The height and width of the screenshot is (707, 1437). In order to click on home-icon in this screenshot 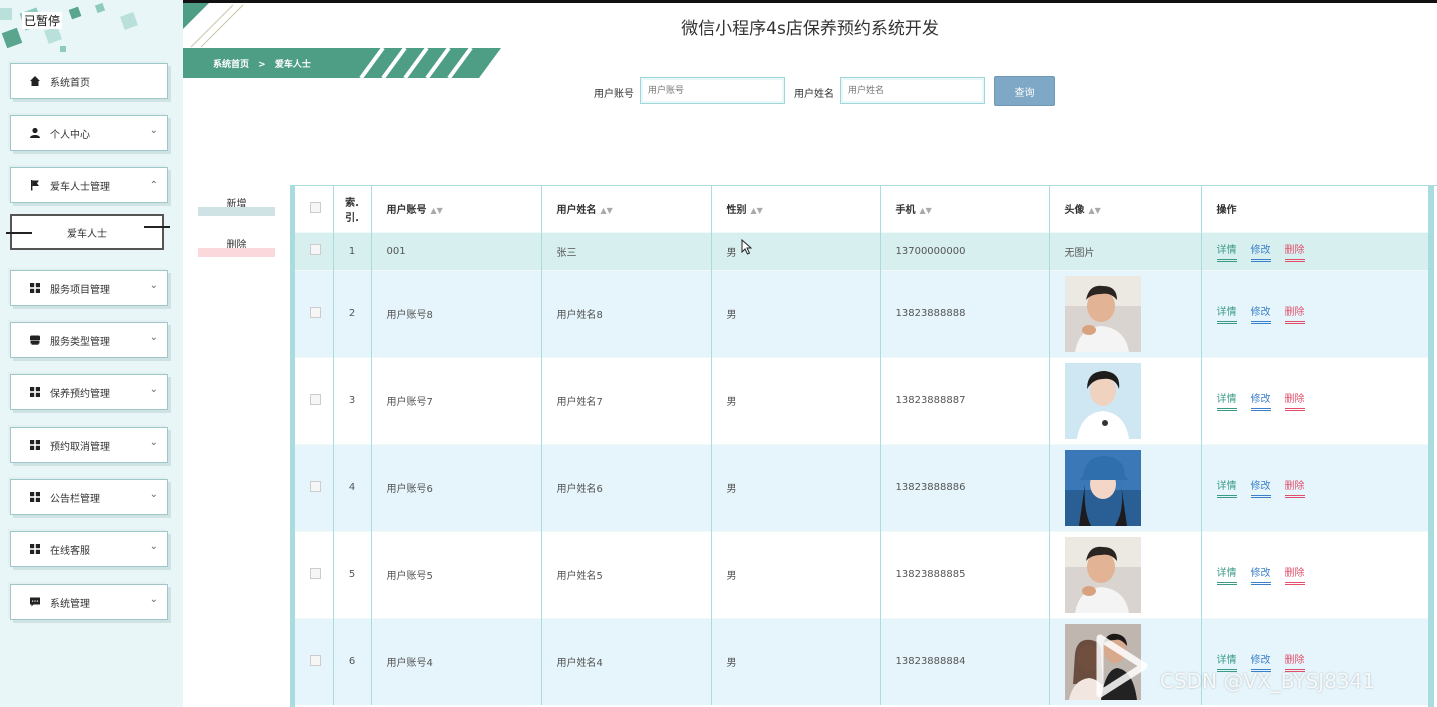, I will do `click(35, 81)`.